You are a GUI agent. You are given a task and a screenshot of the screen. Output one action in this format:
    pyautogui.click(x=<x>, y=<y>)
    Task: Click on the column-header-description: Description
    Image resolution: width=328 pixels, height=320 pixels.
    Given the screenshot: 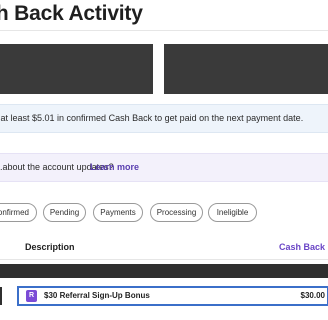 What is the action you would take?
    pyautogui.click(x=50, y=247)
    